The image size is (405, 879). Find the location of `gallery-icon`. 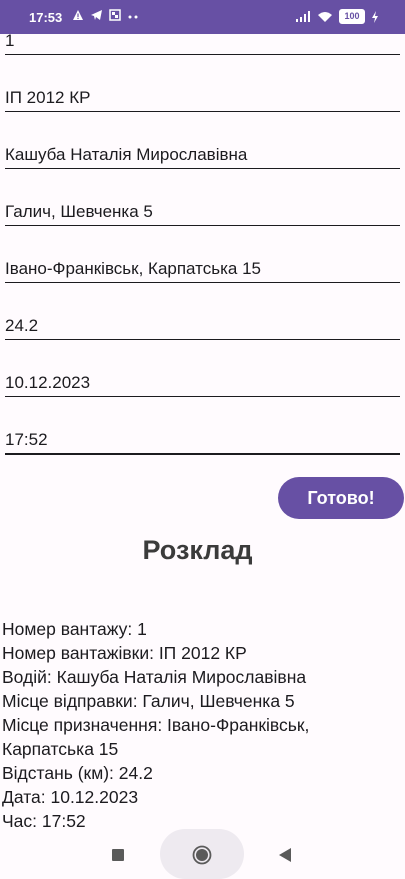

gallery-icon is located at coordinates (115, 15).